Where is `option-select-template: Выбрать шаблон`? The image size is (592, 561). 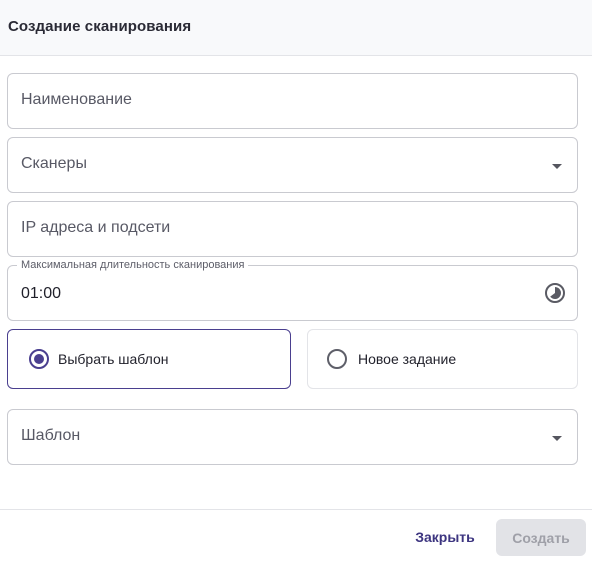 option-select-template: Выбрать шаблон is located at coordinates (149, 359).